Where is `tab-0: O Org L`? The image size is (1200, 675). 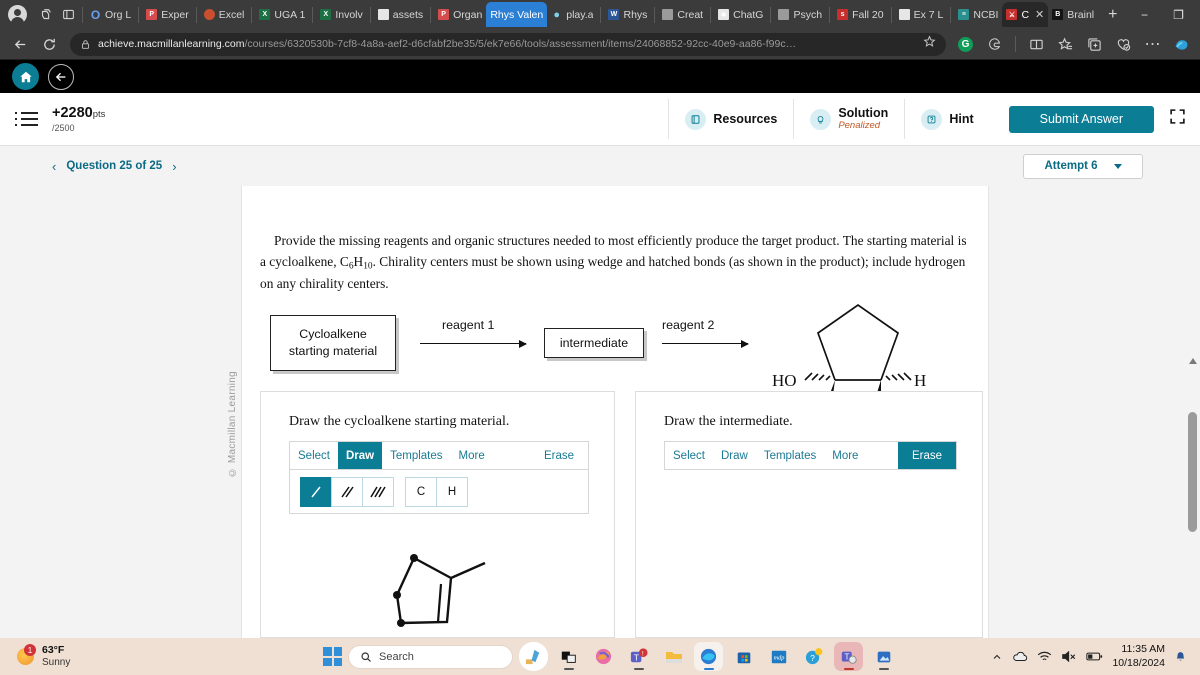 tab-0: O Org L is located at coordinates (110, 14).